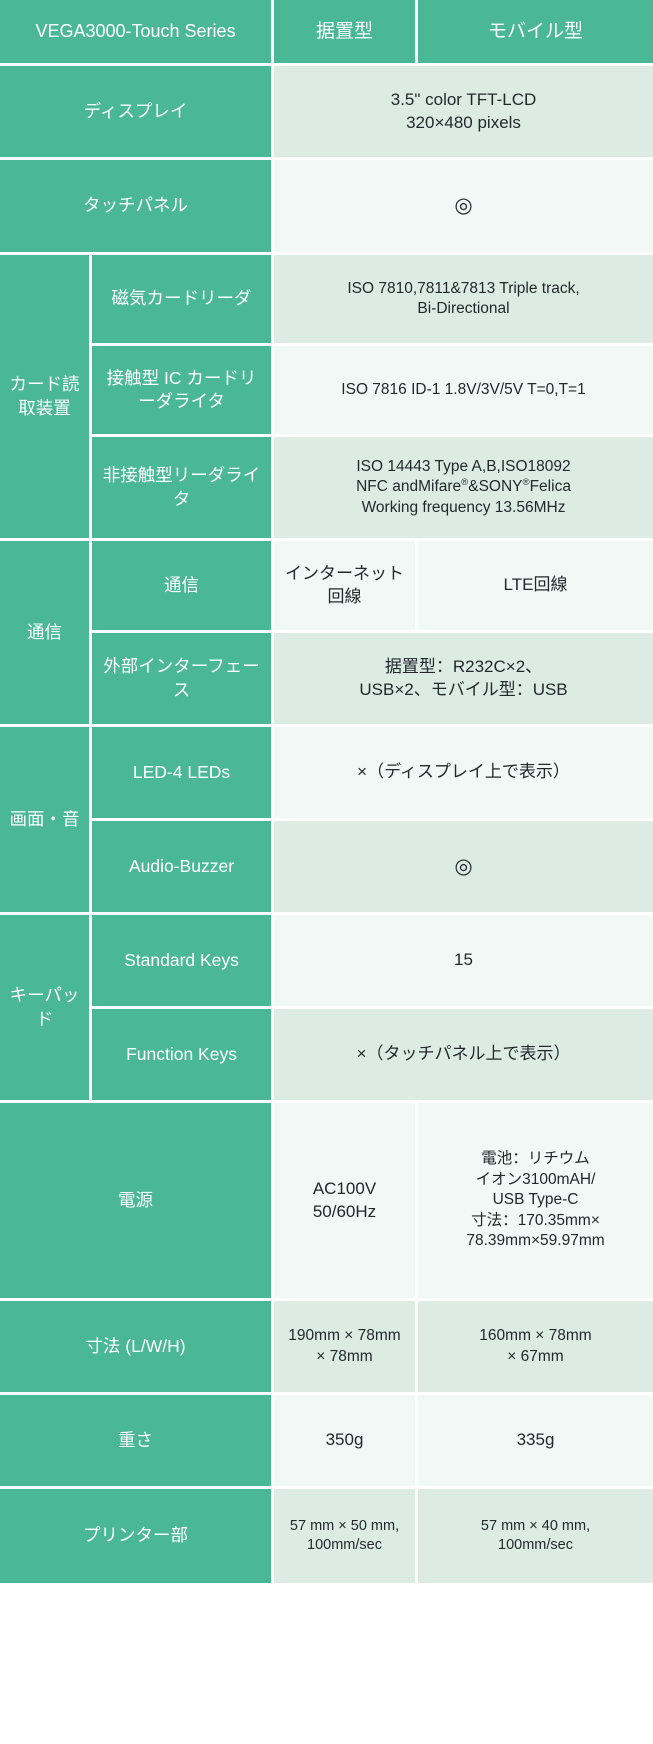  I want to click on contactless-value-line2: NFC andMifare®&SONY®Felica, so click(463, 487).